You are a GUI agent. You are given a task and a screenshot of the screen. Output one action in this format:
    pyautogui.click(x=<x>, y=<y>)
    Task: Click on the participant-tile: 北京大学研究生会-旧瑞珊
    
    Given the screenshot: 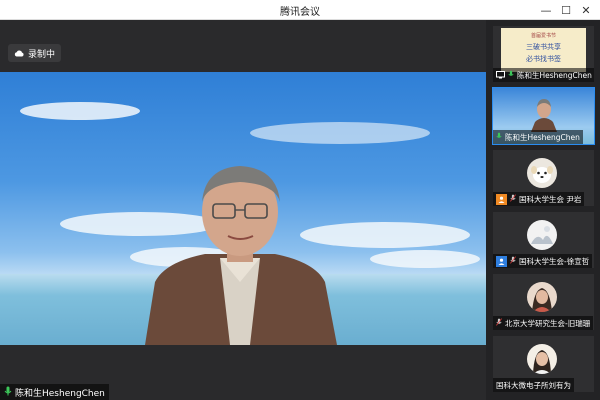 What is the action you would take?
    pyautogui.click(x=543, y=302)
    